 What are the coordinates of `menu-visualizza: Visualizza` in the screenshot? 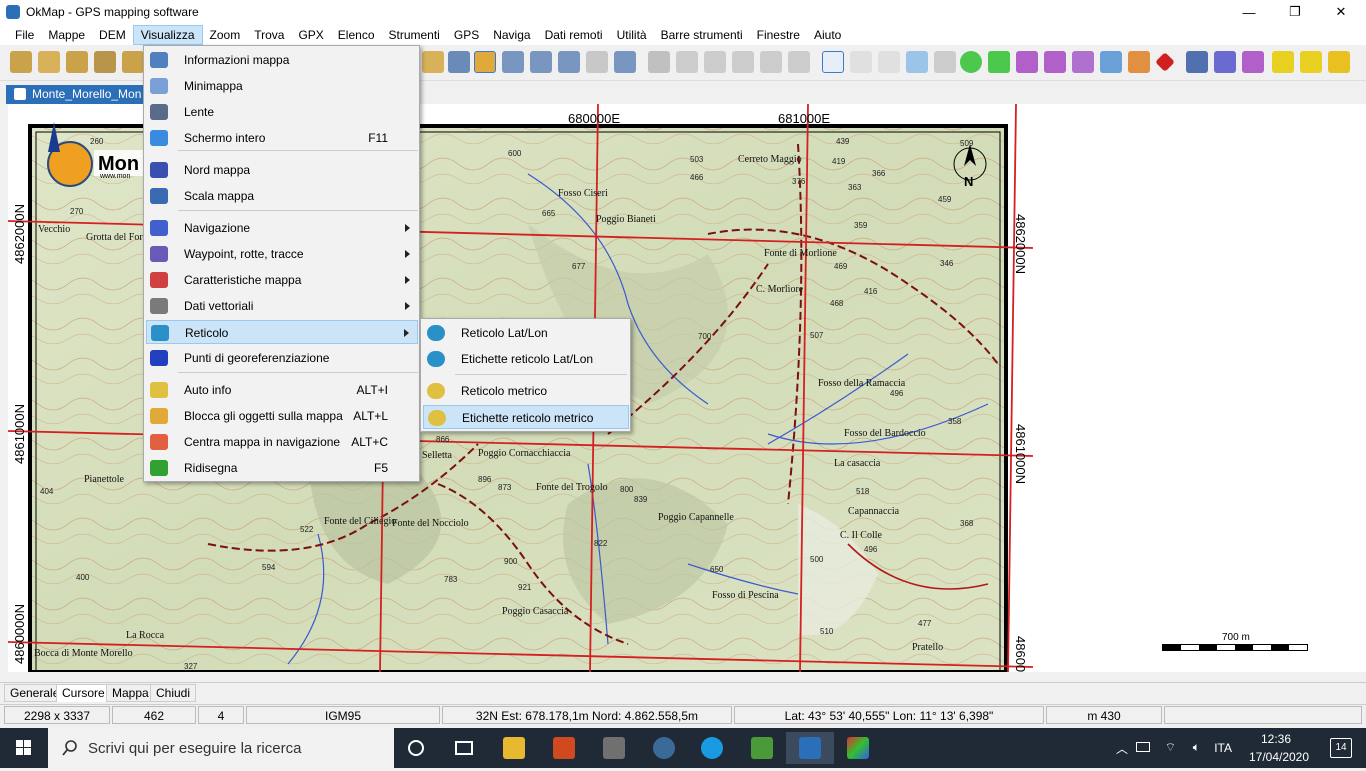 It's located at (167, 34).